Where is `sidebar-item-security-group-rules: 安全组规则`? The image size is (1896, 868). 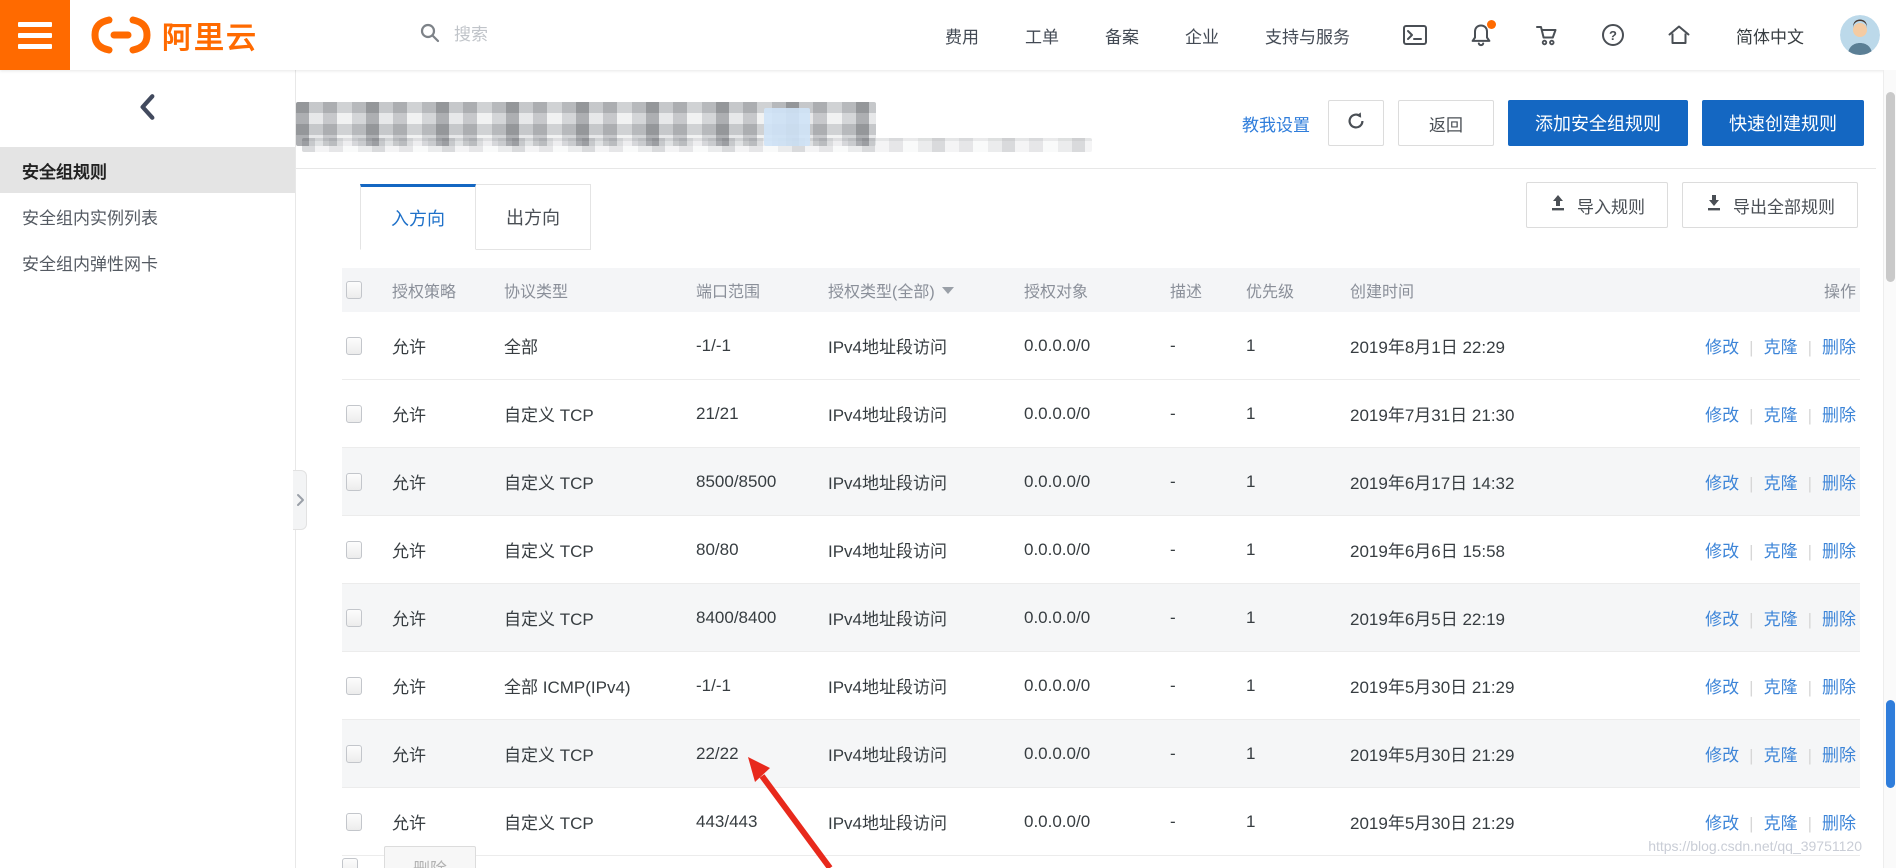 sidebar-item-security-group-rules: 安全组规则 is located at coordinates (147, 170).